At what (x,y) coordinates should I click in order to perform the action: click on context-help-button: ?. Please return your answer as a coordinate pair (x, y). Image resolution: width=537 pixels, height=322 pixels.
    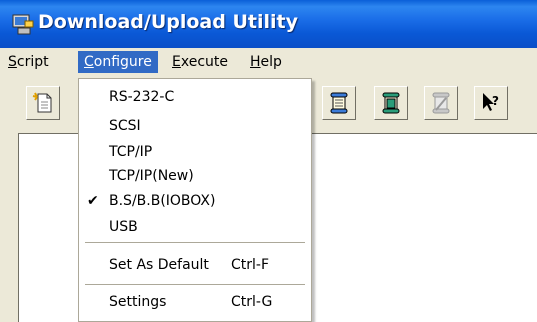
    Looking at the image, I should click on (491, 103).